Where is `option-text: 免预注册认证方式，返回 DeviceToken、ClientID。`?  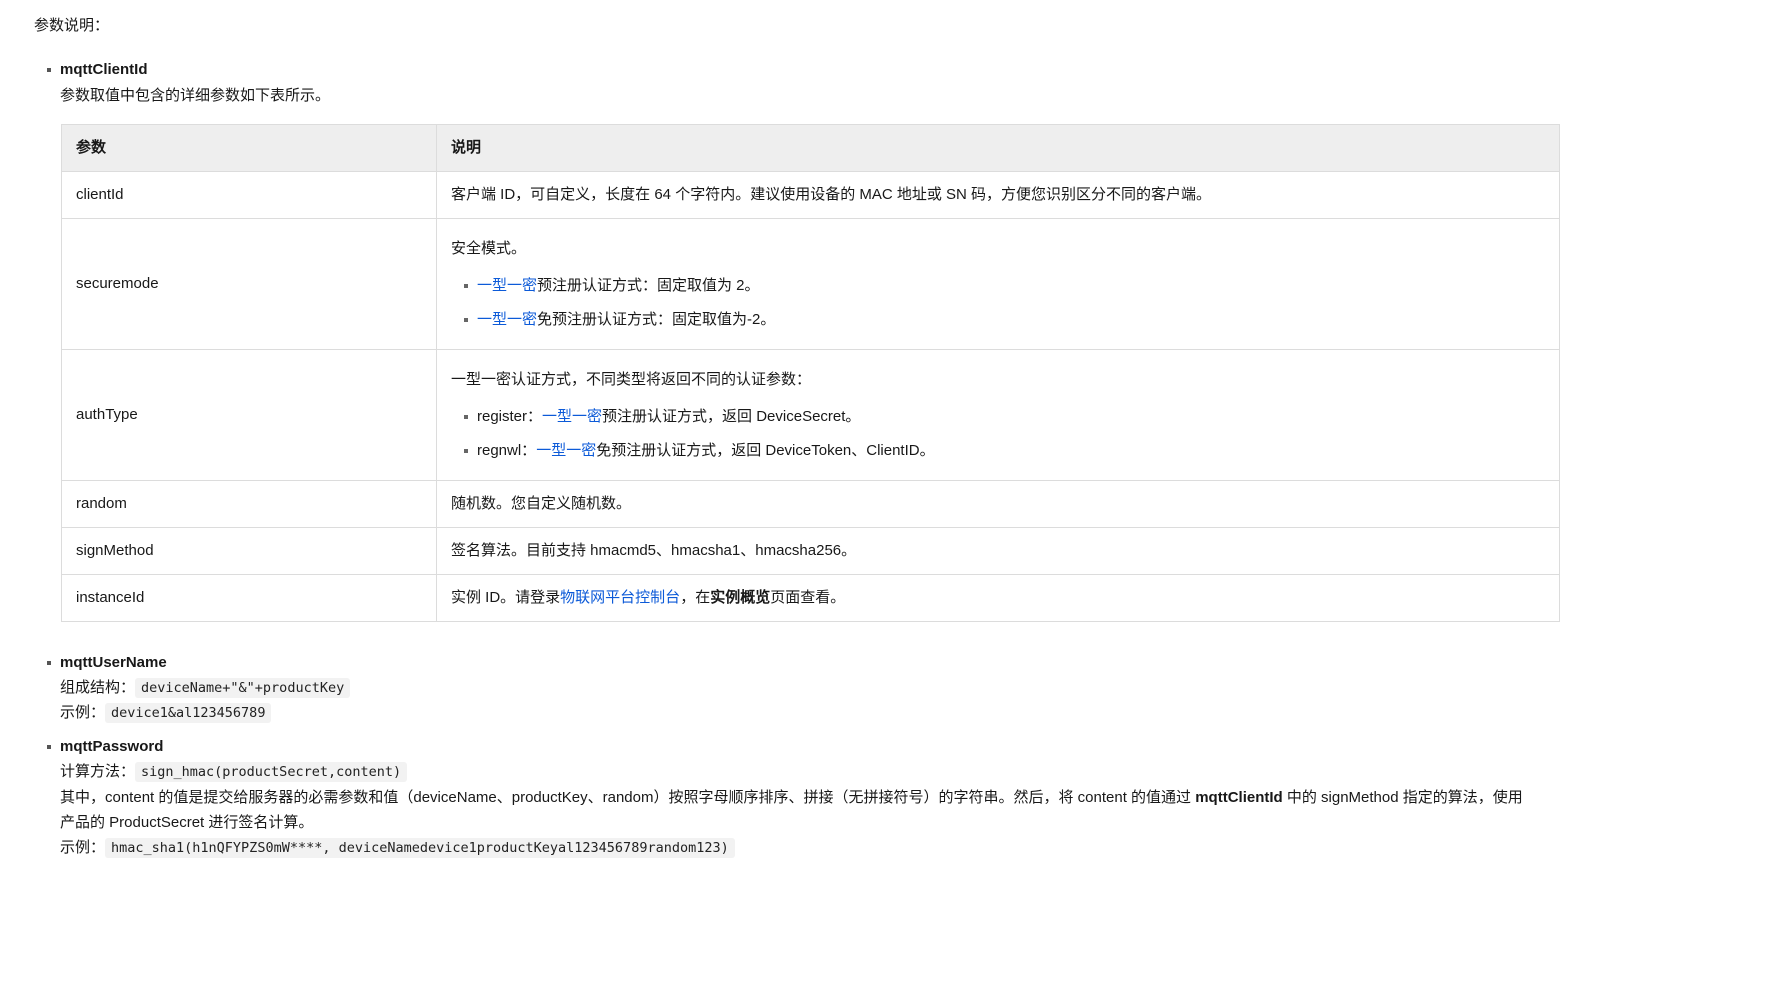
option-text: 免预注册认证方式，返回 DeviceToken、ClientID。 is located at coordinates (765, 451).